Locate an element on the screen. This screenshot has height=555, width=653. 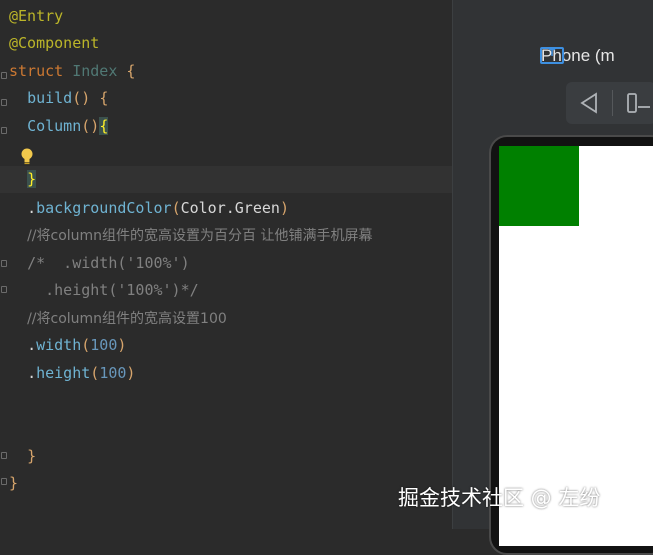
function-name: height is located at coordinates (63, 373).